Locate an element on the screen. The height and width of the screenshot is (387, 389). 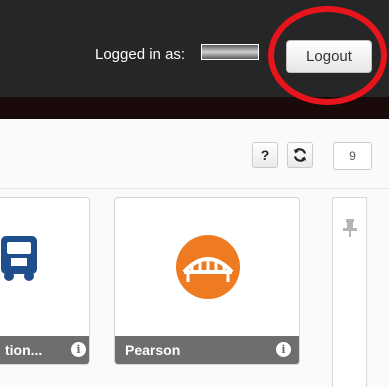
pin-icon is located at coordinates (350, 228).